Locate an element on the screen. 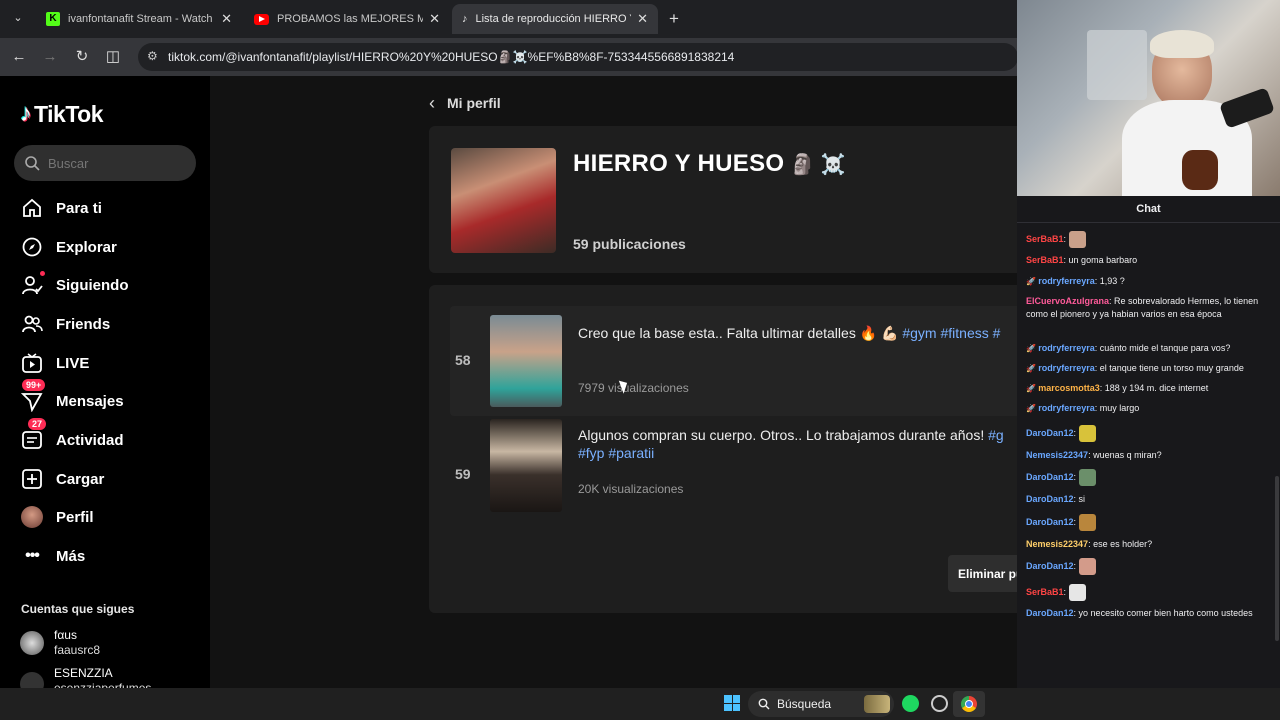  publication-count: 59 publicaciones is located at coordinates (629, 244).